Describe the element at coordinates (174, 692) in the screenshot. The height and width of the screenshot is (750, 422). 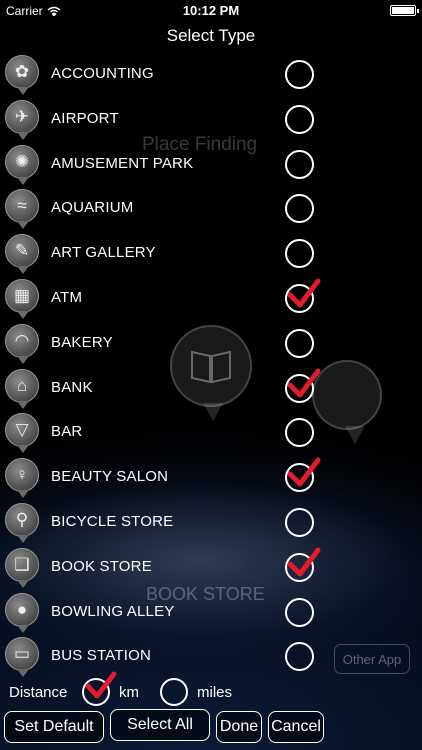
I see `miles-radio` at that location.